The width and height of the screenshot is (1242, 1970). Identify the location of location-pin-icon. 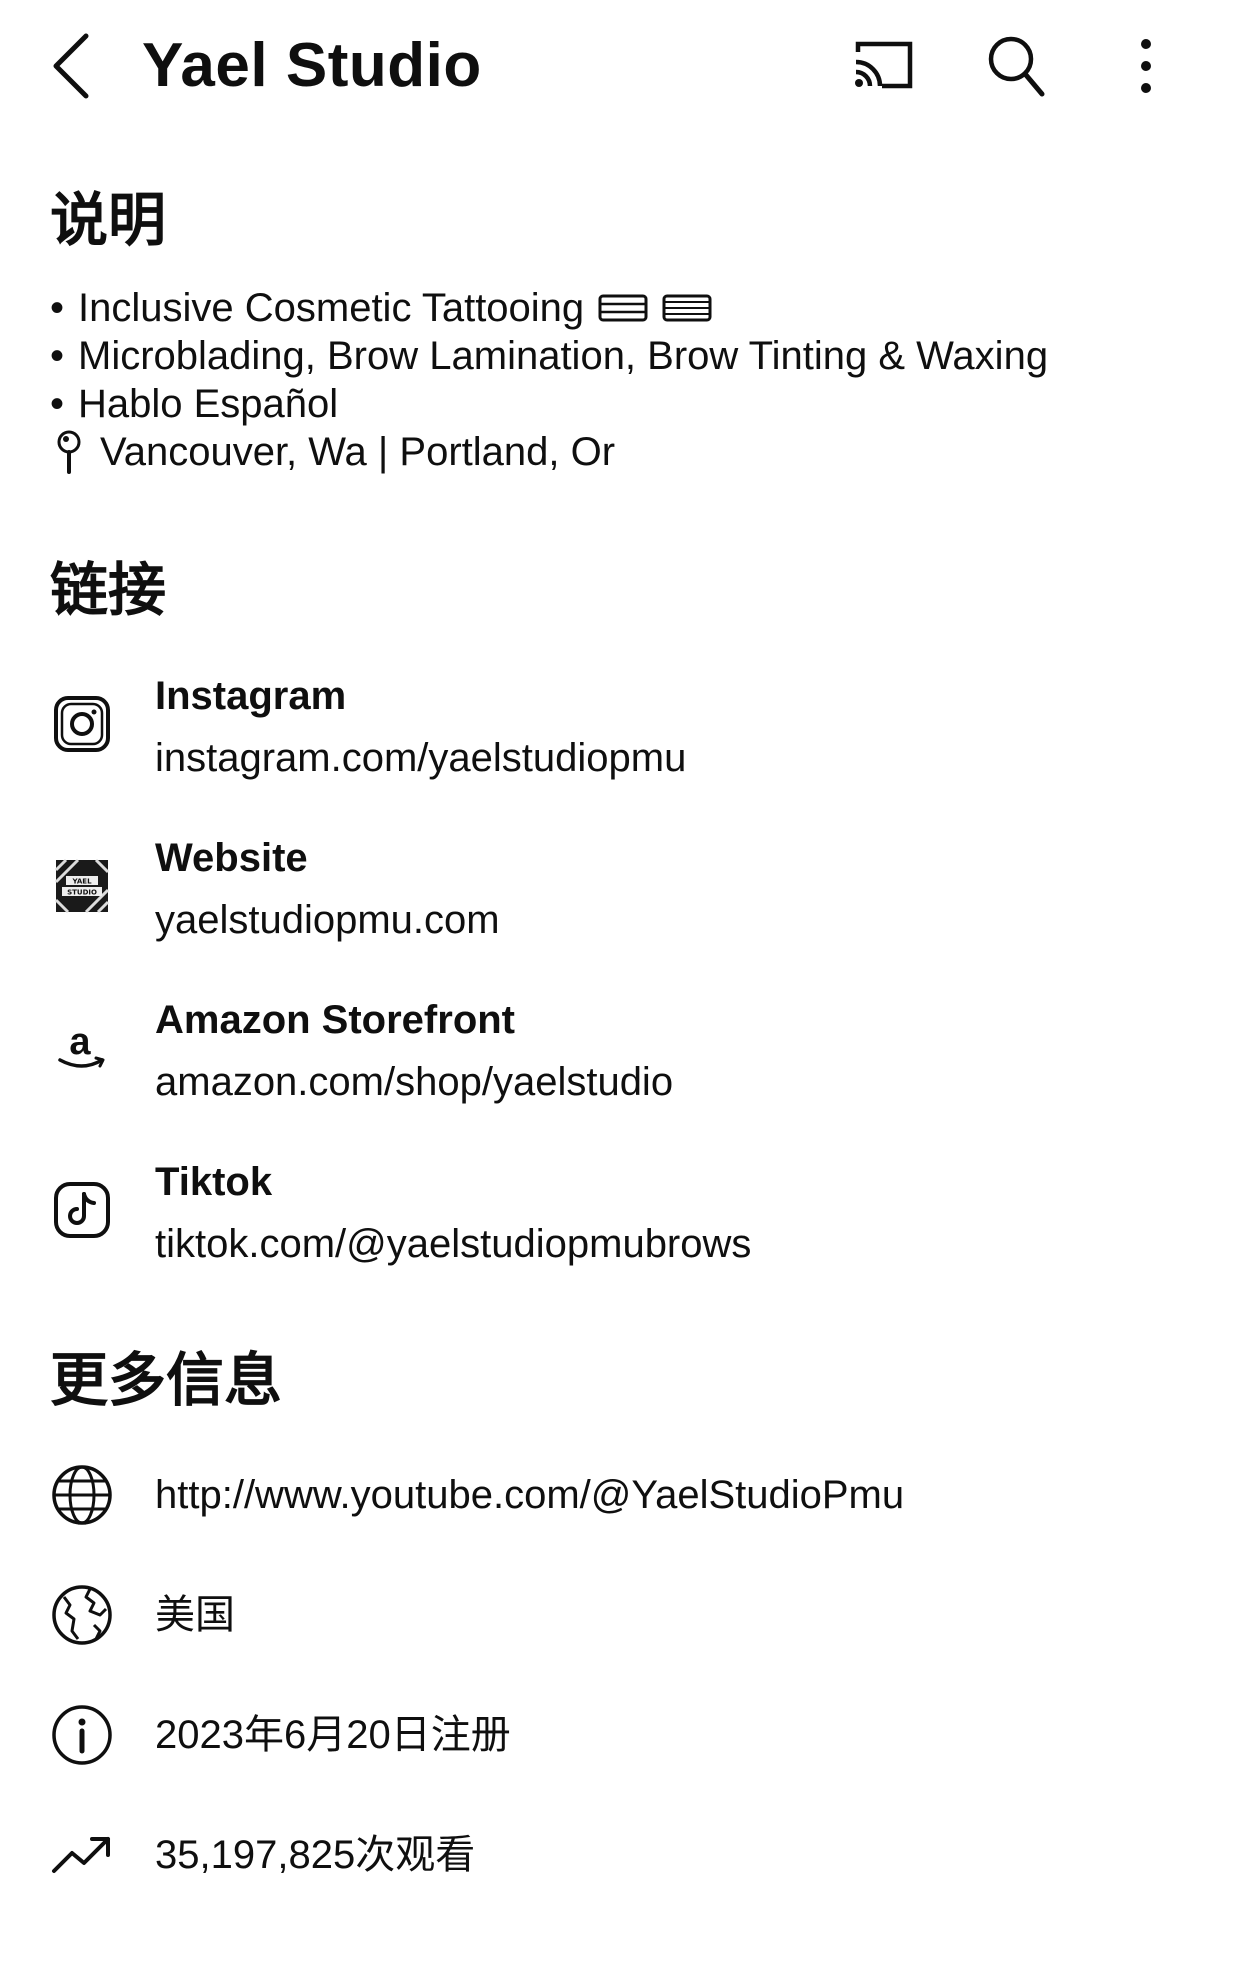
(69, 452).